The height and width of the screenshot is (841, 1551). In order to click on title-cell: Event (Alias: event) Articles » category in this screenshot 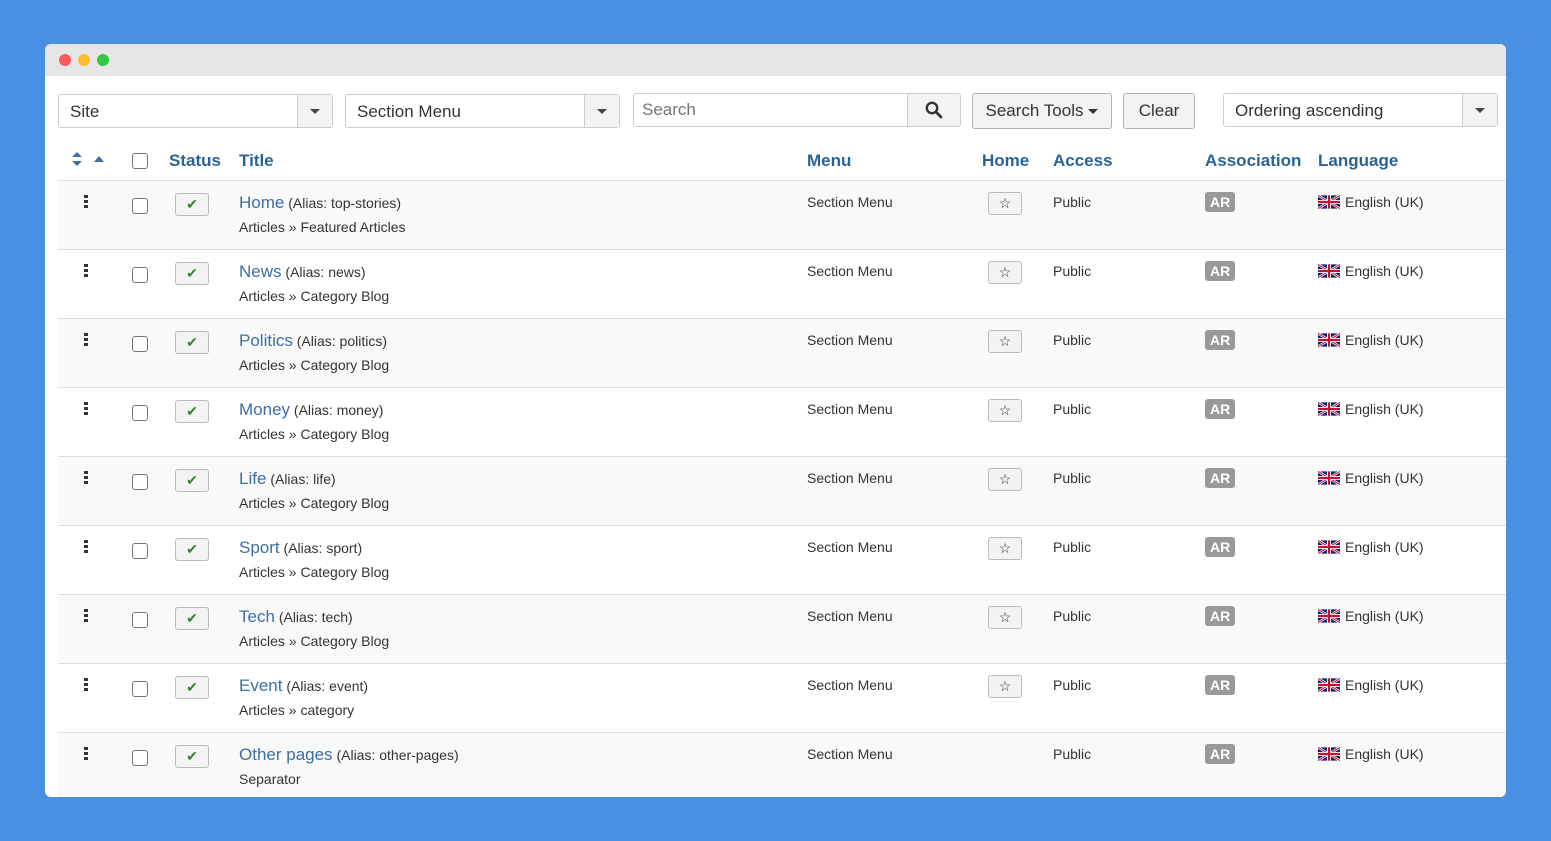, I will do `click(523, 698)`.